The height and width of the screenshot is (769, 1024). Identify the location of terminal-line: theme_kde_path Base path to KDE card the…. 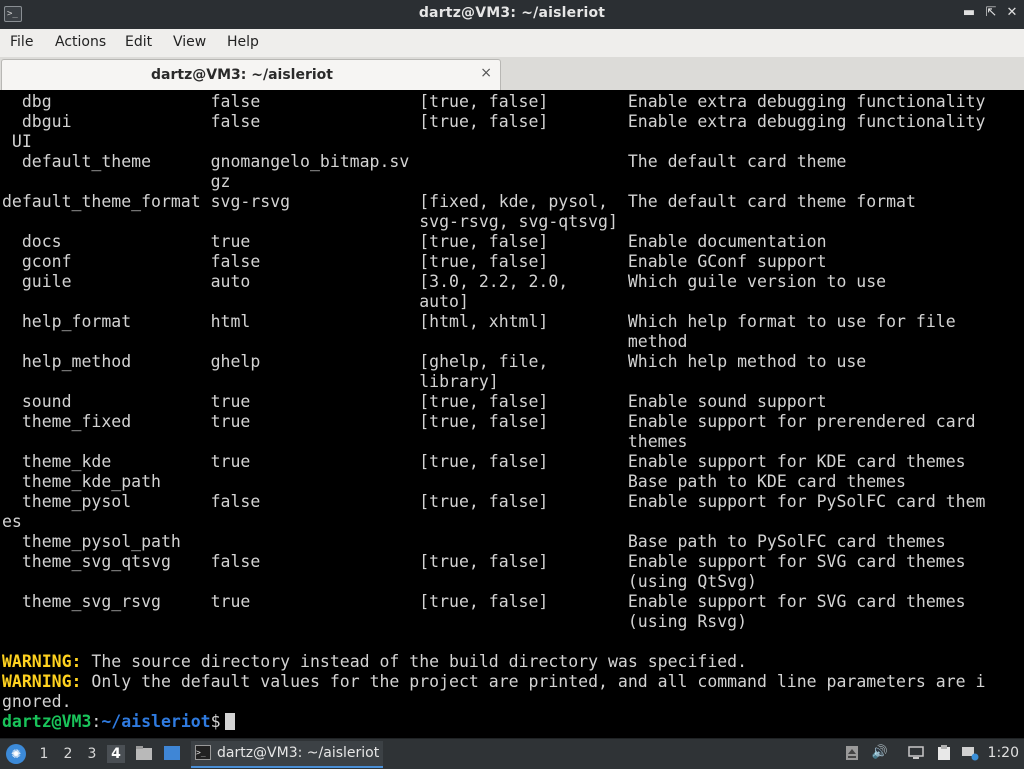
(454, 481).